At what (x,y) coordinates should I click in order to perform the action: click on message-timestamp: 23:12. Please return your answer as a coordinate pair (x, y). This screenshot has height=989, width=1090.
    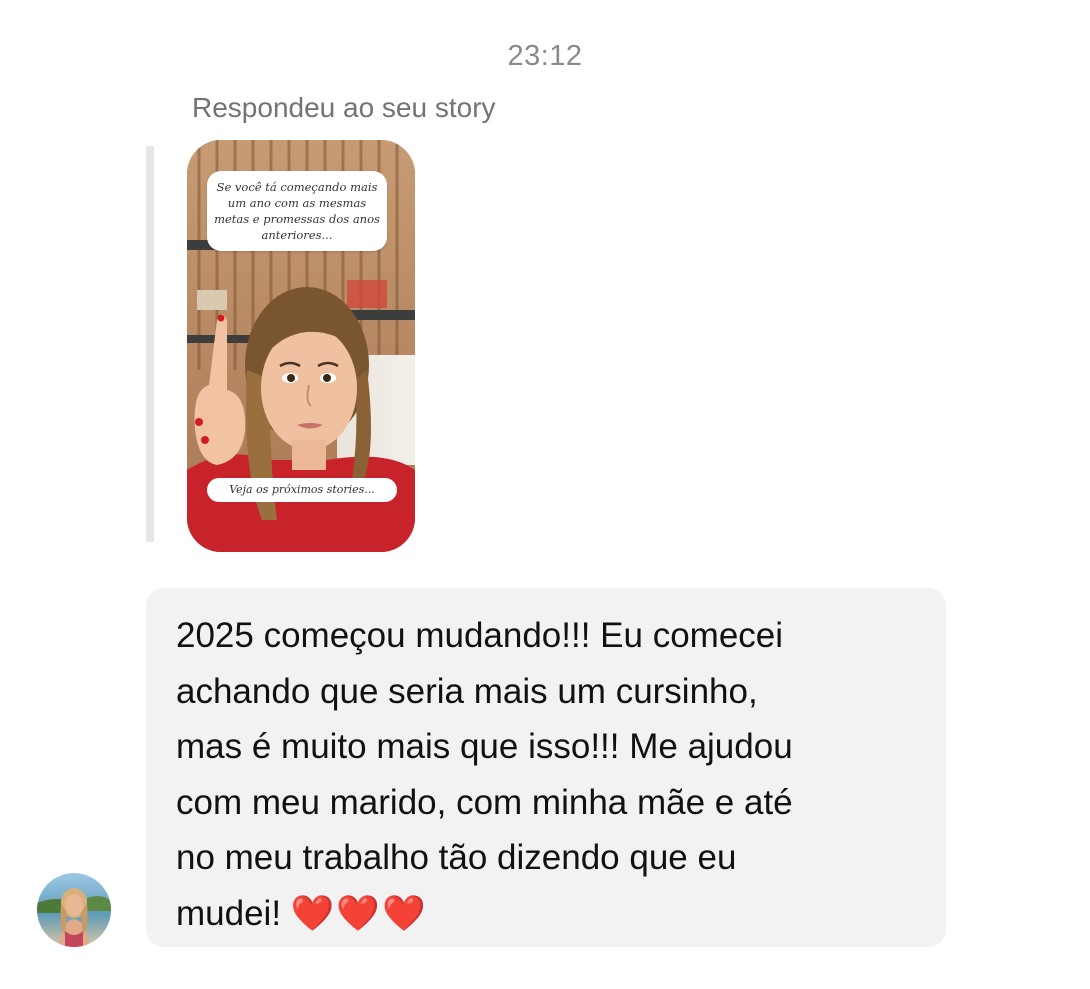
    Looking at the image, I should click on (545, 56).